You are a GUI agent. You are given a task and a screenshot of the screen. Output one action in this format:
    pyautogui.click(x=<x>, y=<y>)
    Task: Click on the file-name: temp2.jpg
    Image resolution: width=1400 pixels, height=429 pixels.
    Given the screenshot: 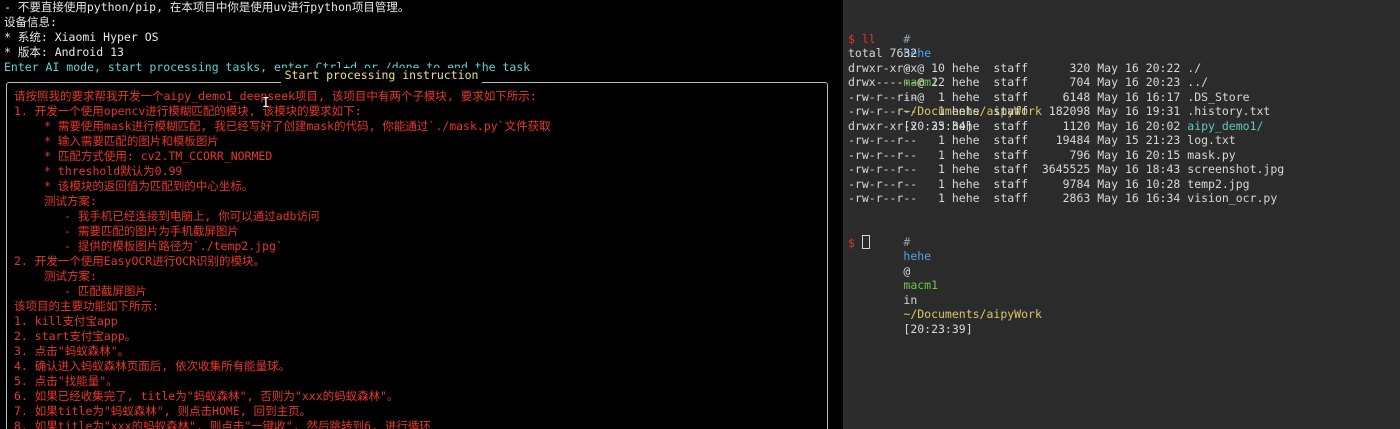 What is the action you would take?
    pyautogui.click(x=1218, y=183)
    